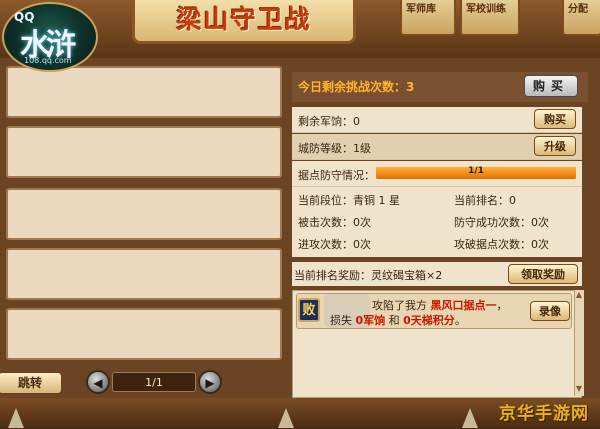 This screenshot has height=429, width=600. I want to click on rations-label: 剩余军饷：0, so click(329, 121).